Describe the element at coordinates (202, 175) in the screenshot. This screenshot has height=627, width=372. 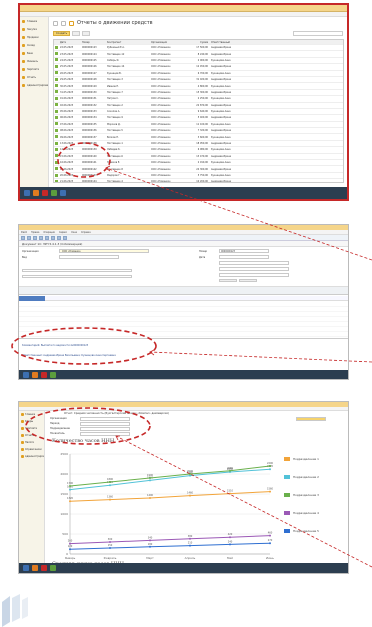
I see `cell-sum: 5 750,00` at that location.